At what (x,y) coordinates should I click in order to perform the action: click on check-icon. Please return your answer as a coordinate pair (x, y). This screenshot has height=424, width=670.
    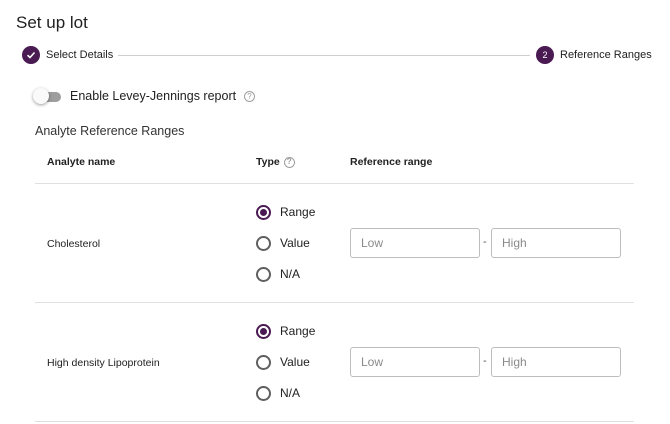
    Looking at the image, I should click on (31, 55).